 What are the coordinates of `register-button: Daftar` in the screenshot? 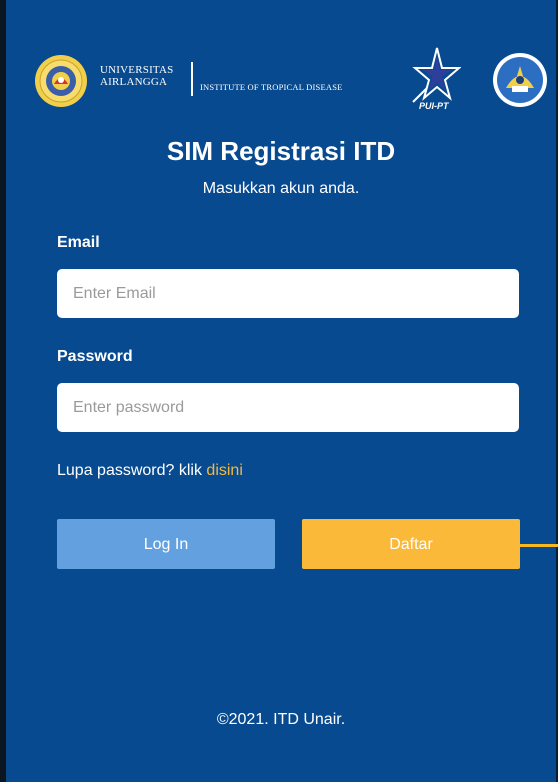 It's located at (411, 544).